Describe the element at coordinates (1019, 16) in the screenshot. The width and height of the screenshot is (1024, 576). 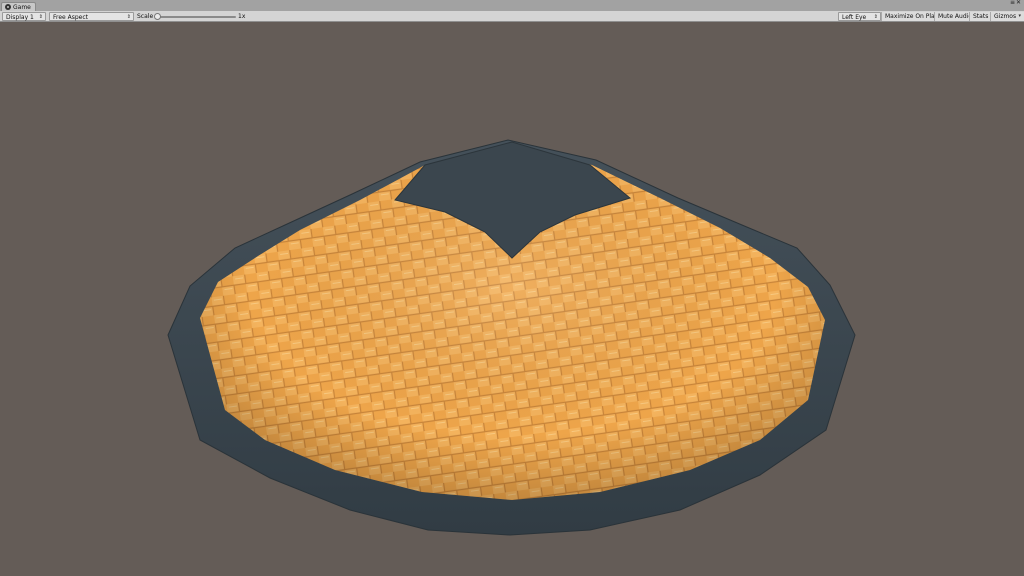
I see `chevron-down-icon: ▾` at that location.